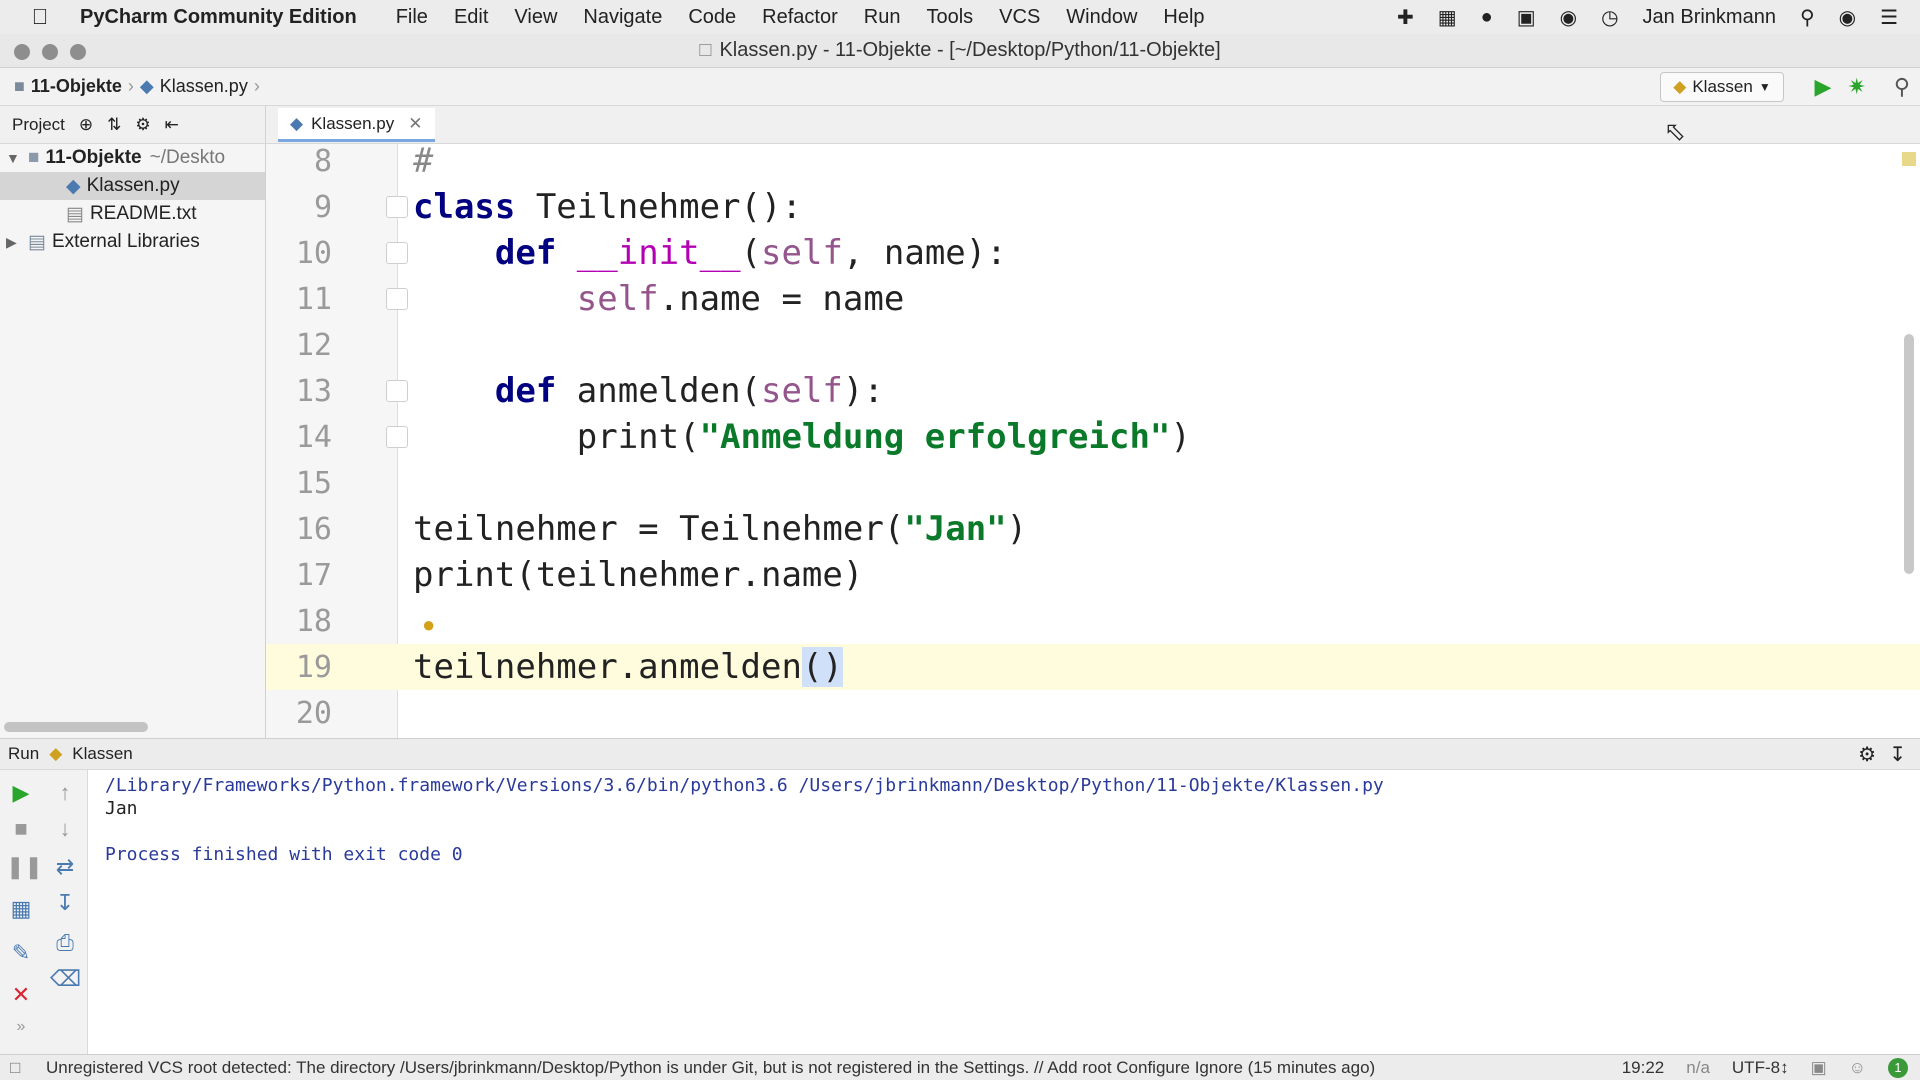  I want to click on code-text: #, so click(423, 162).